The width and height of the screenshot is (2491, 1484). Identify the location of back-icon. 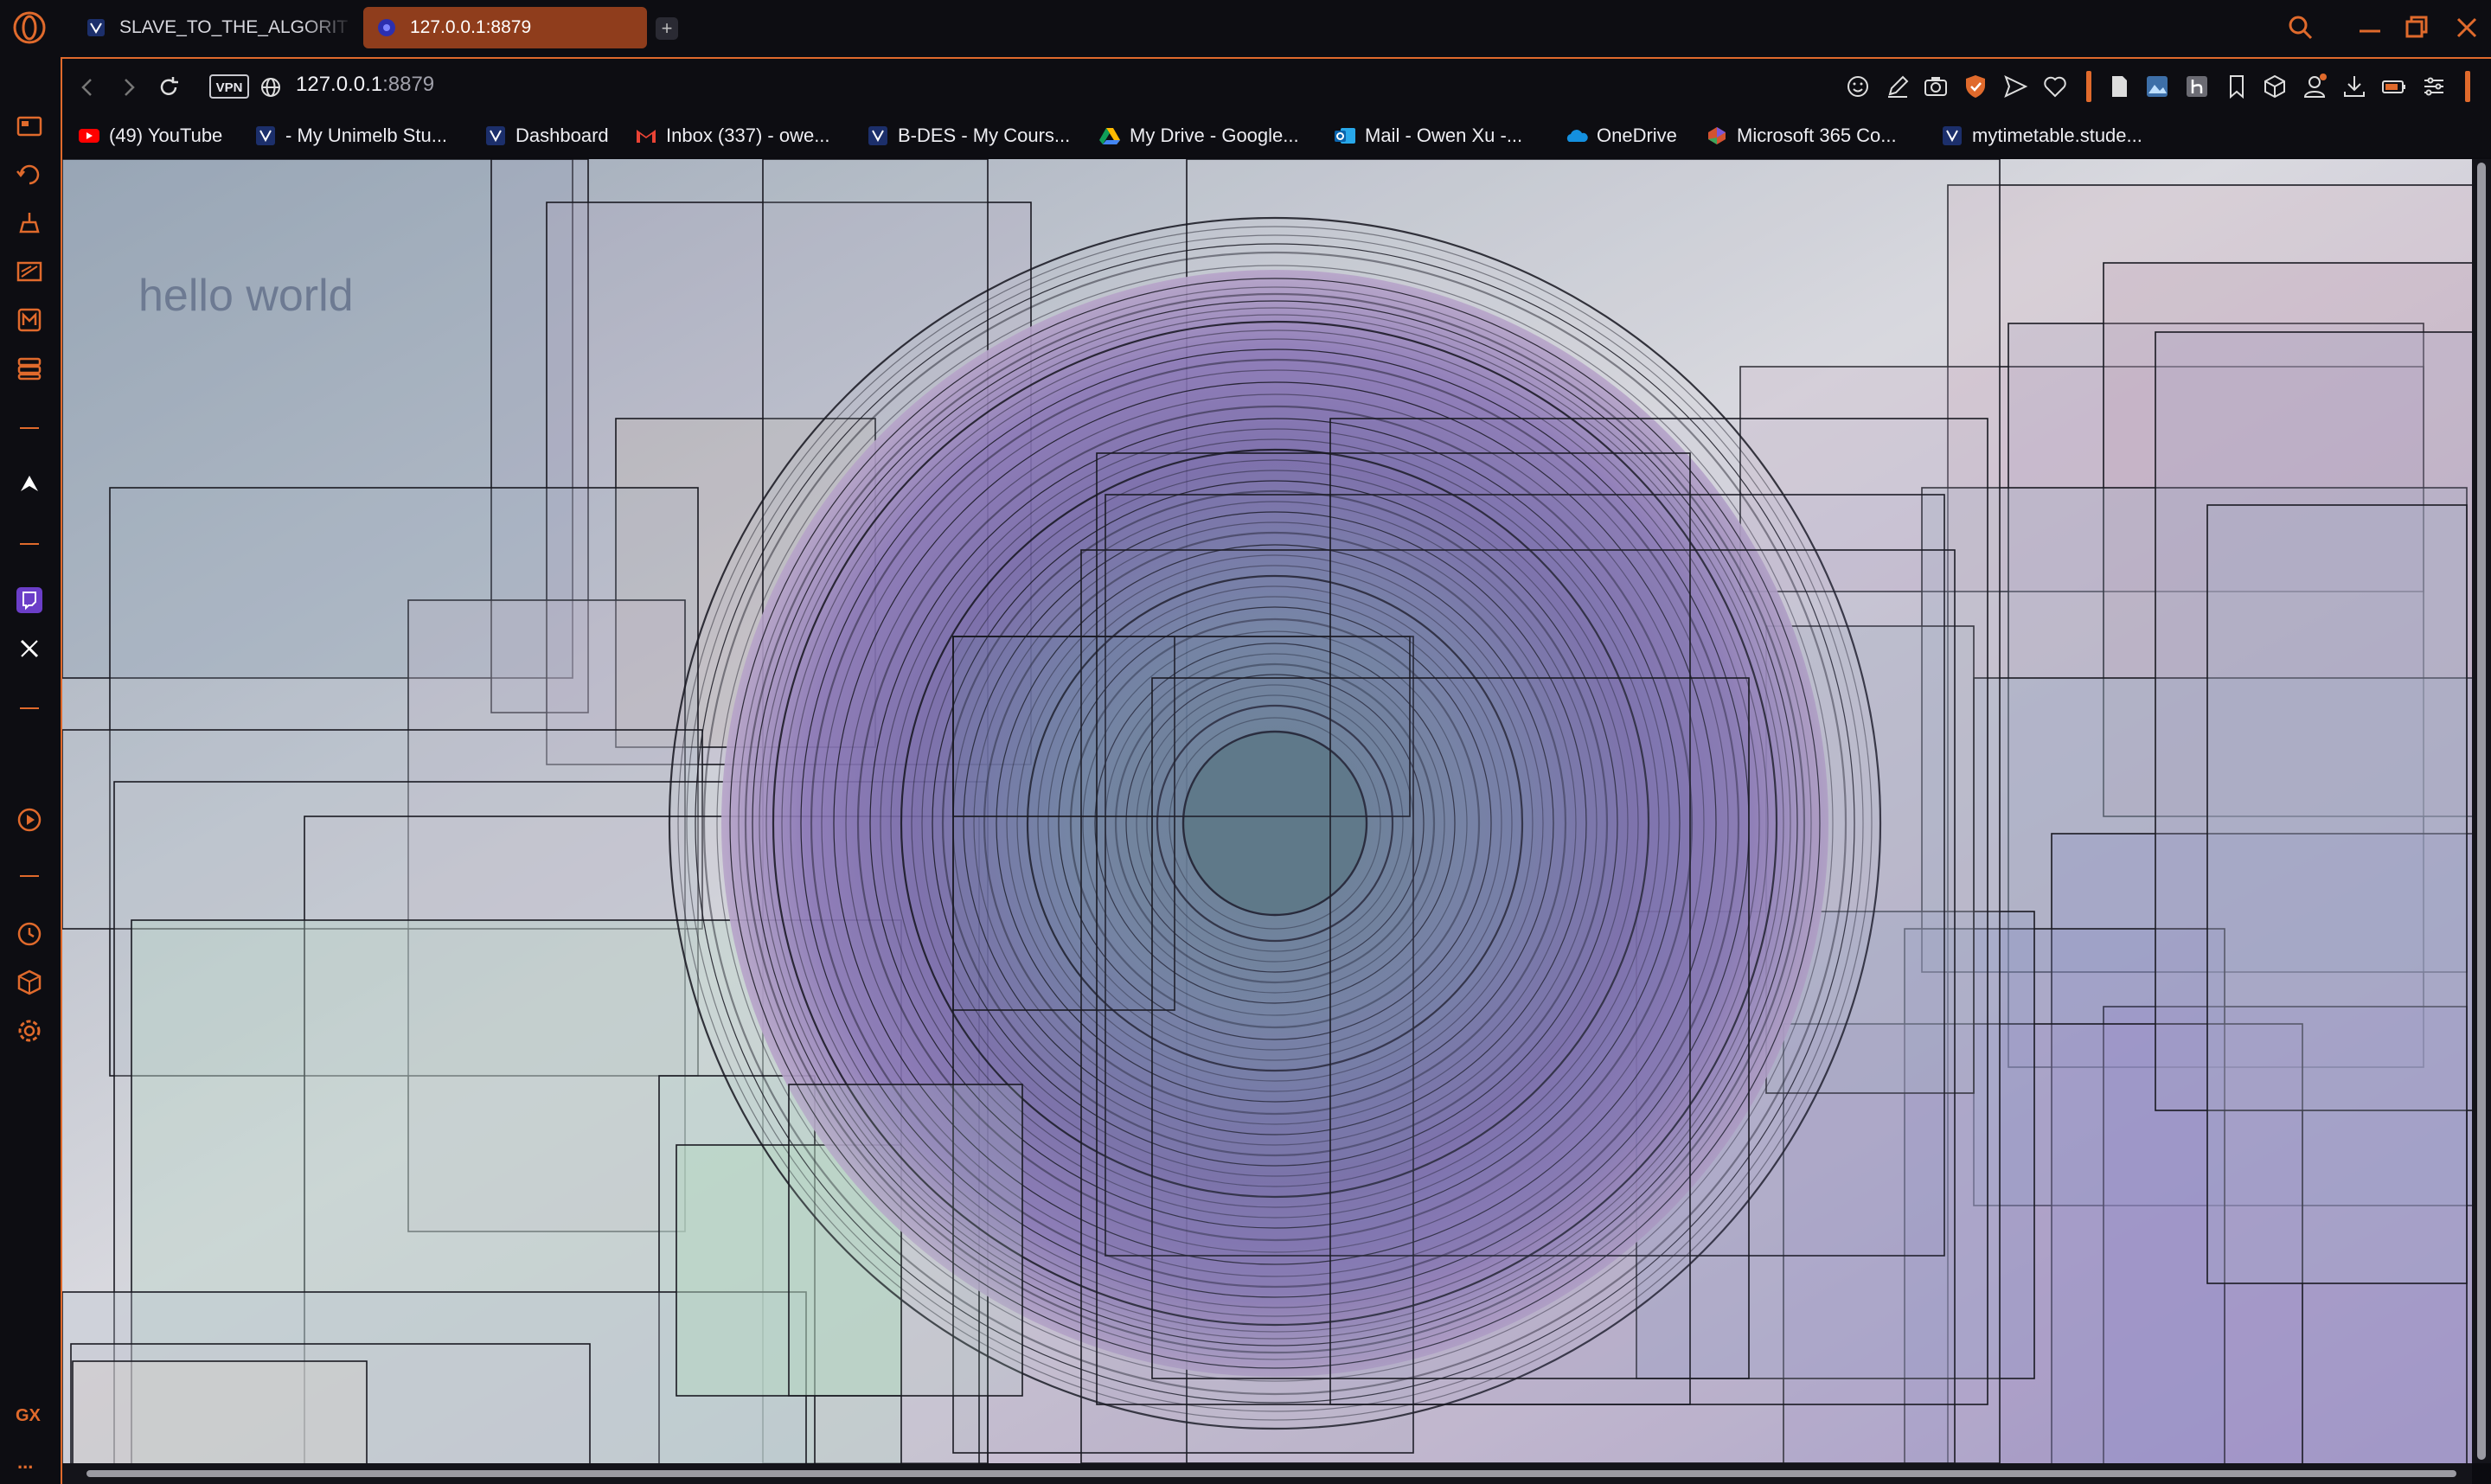
(87, 87).